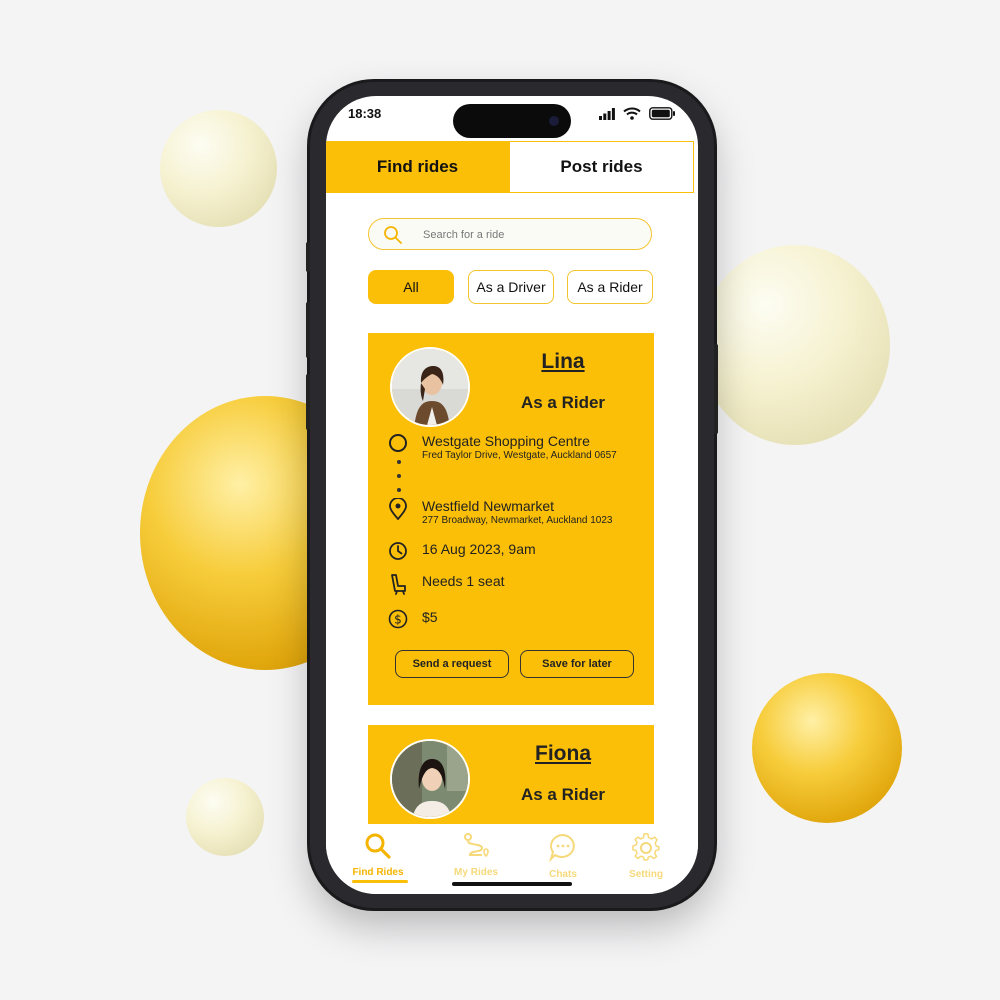 This screenshot has height=1000, width=1000. I want to click on status-time: 18:38, so click(365, 113).